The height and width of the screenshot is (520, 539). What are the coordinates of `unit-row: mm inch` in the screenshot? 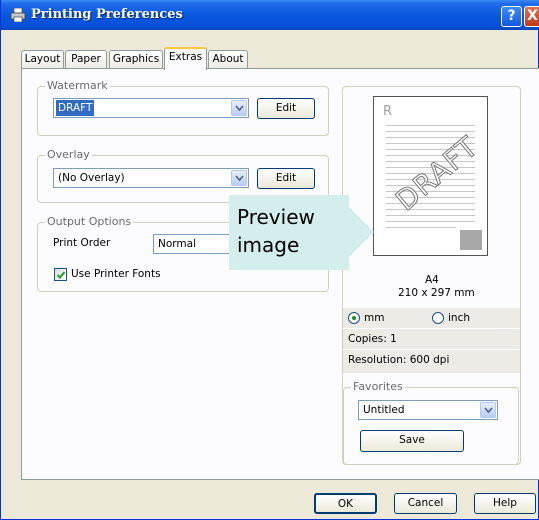 It's located at (431, 318).